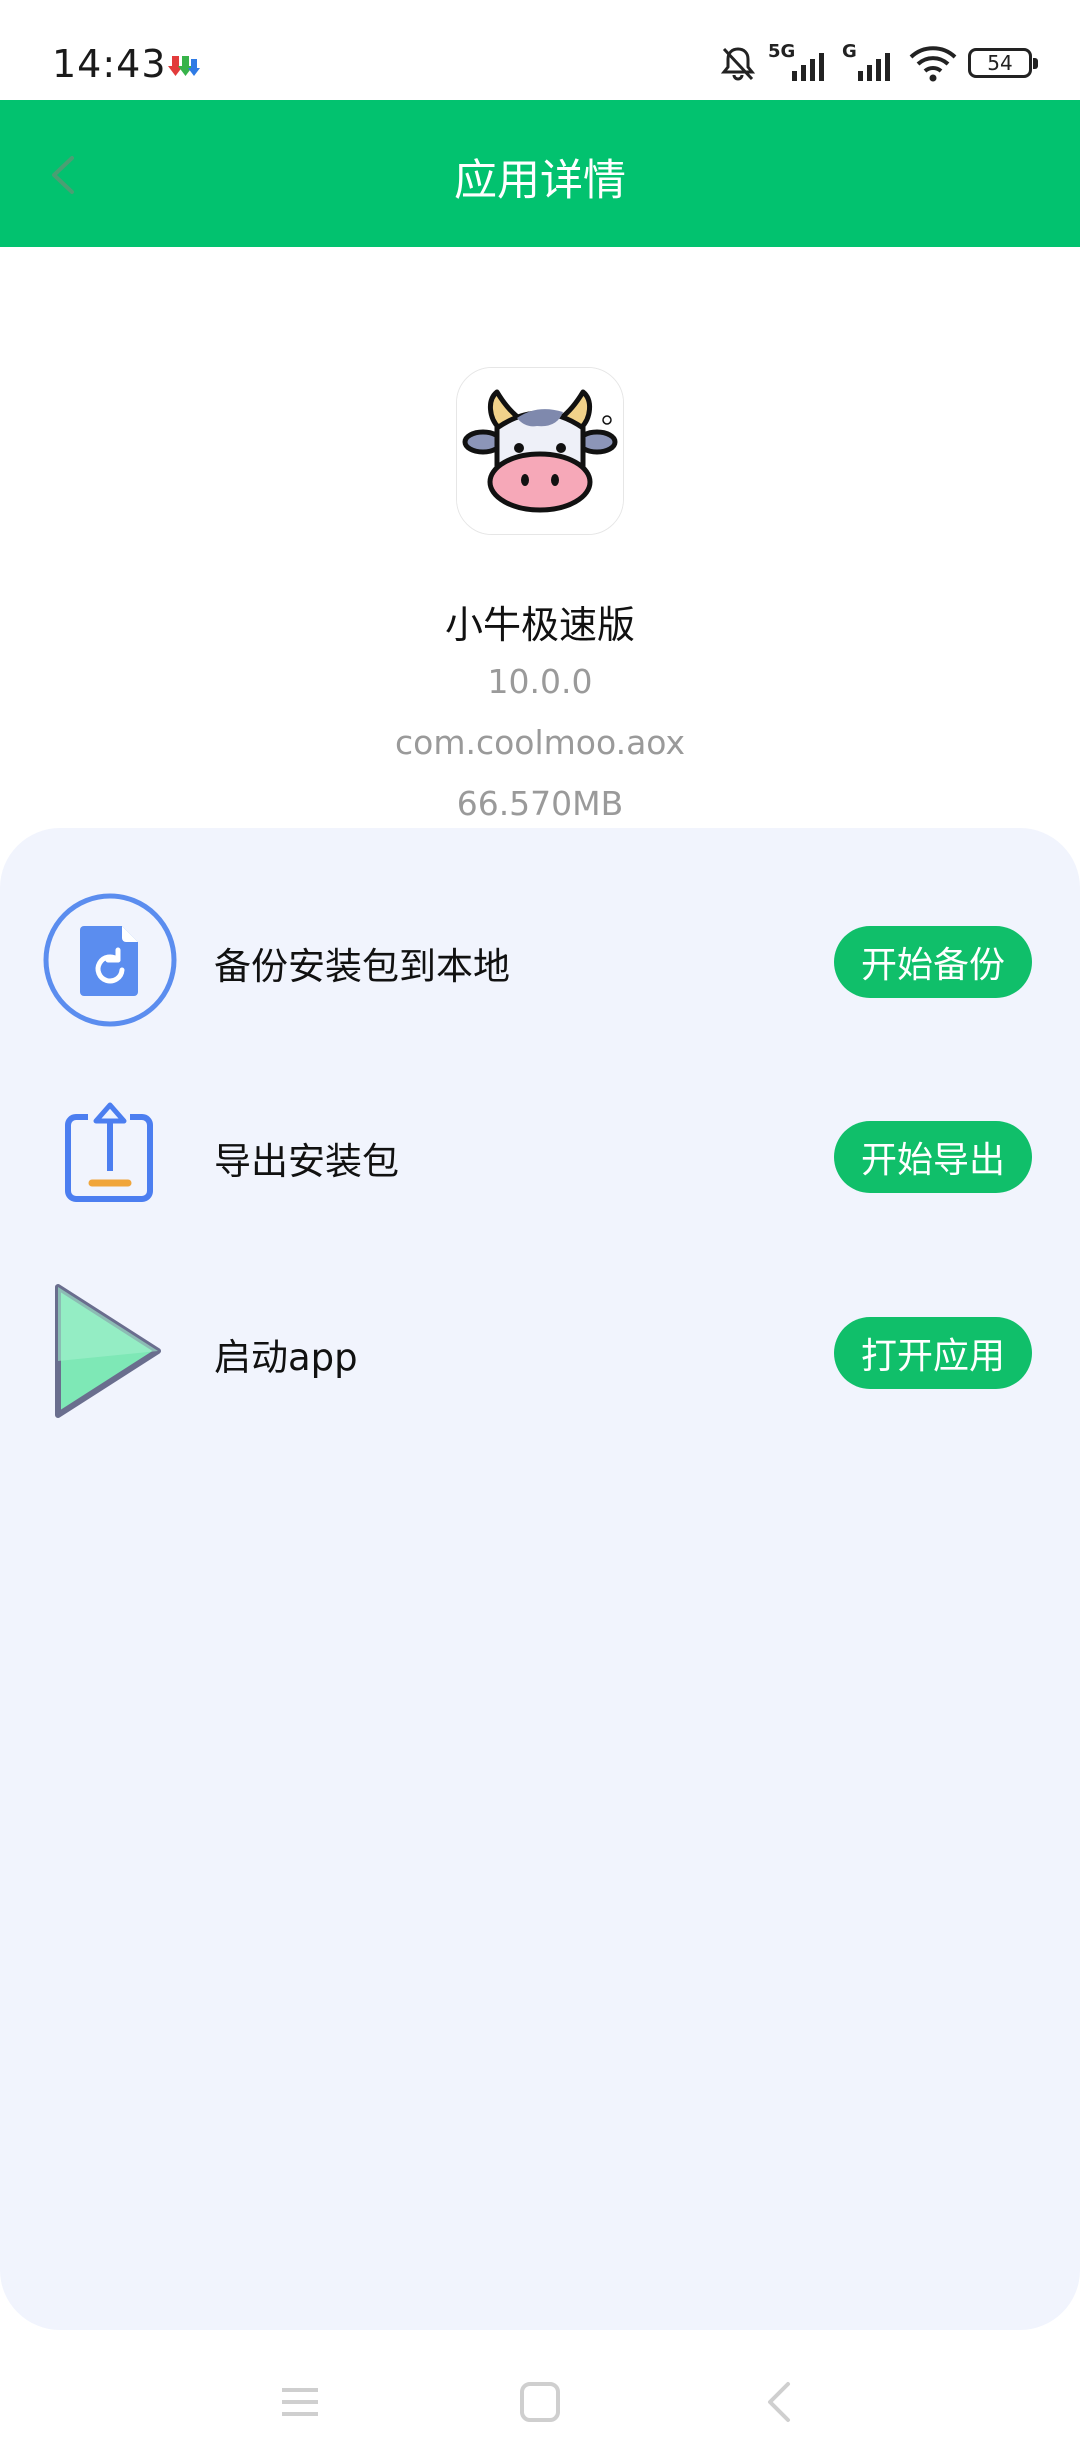  Describe the element at coordinates (300, 2402) in the screenshot. I see `menu-icon` at that location.